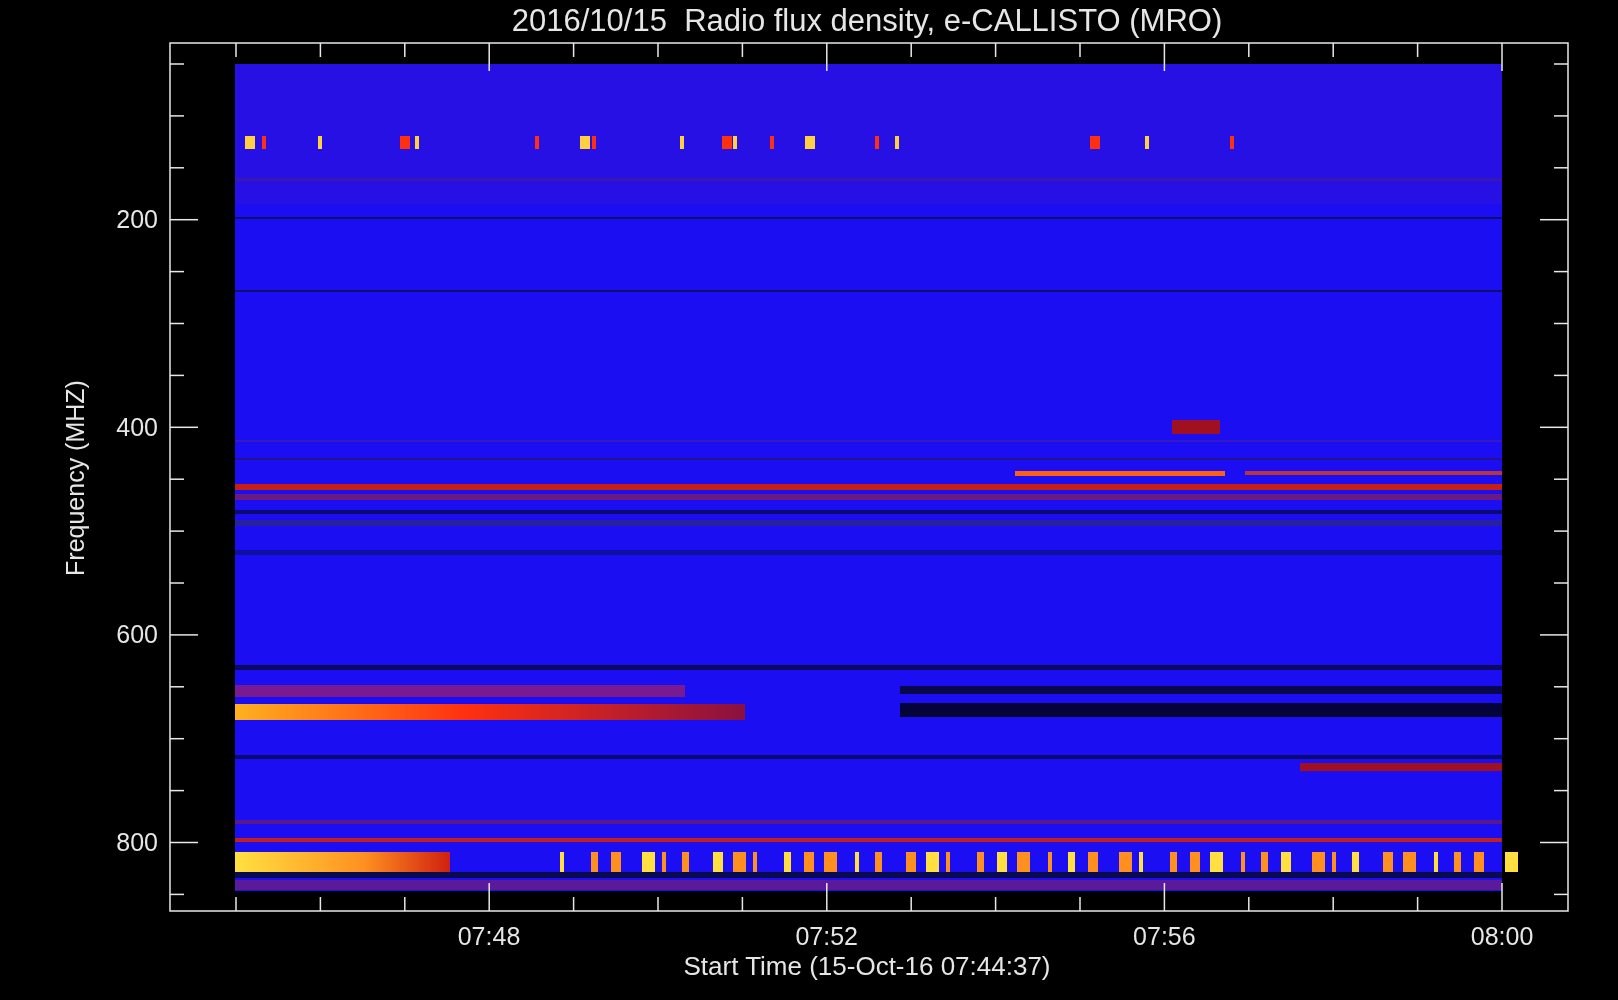 This screenshot has height=1000, width=1618. What do you see at coordinates (137, 634) in the screenshot?
I see `y-tick-label: 600` at bounding box center [137, 634].